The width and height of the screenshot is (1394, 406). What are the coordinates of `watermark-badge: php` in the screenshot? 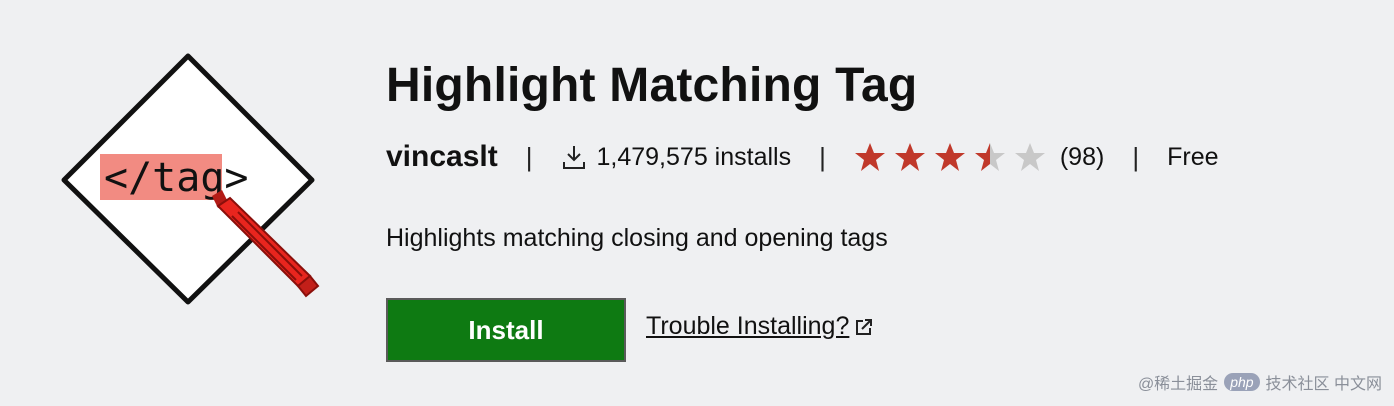 It's located at (1242, 382).